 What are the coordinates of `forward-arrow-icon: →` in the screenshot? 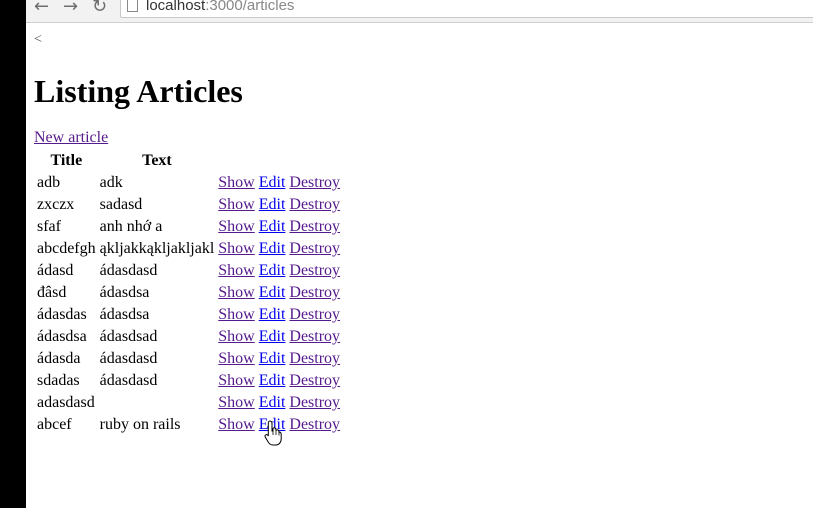 It's located at (70, 8).